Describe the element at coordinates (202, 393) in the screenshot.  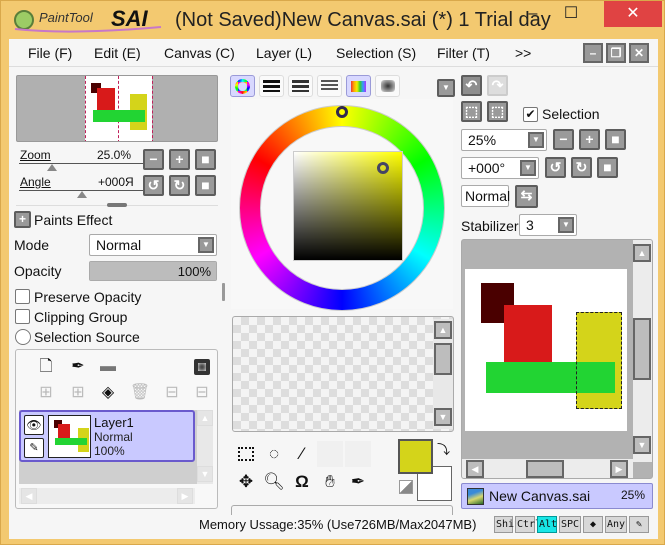
I see `merge-down-icon: ⊟` at that location.